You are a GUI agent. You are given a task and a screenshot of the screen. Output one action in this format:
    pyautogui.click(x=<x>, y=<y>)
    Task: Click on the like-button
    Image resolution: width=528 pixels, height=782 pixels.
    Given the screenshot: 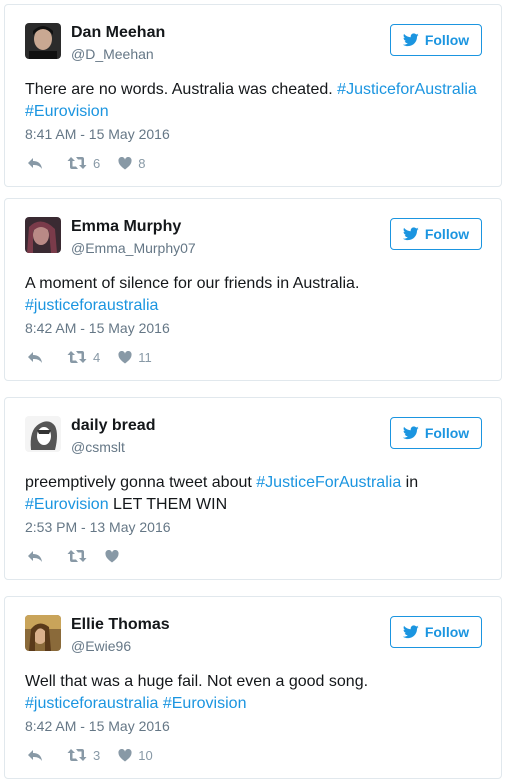 What is the action you would take?
    pyautogui.click(x=112, y=556)
    